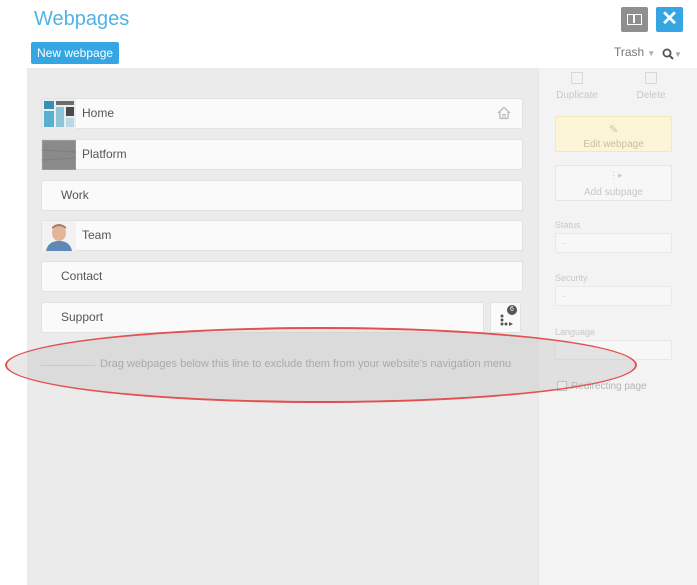  What do you see at coordinates (98, 113) in the screenshot?
I see `page-label: Home` at bounding box center [98, 113].